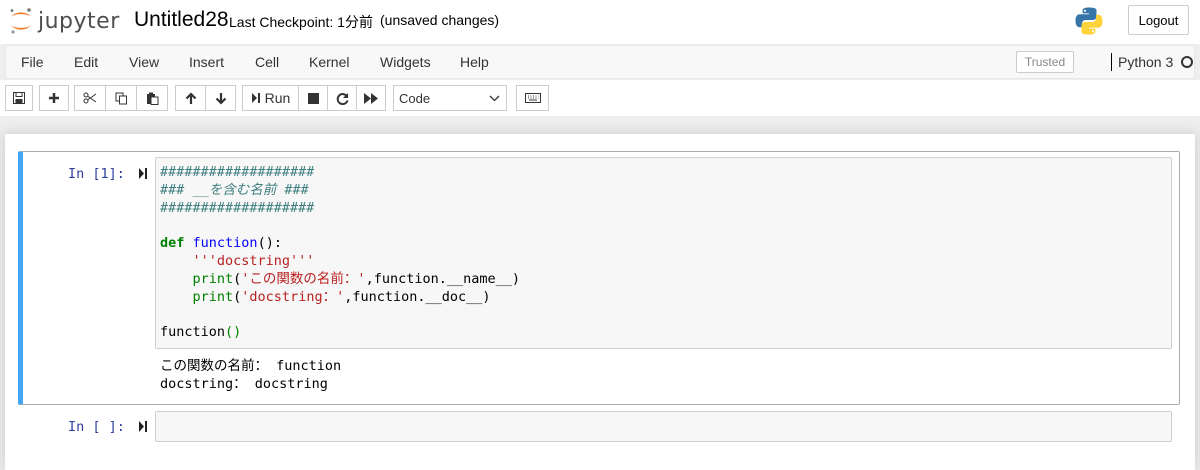  I want to click on restart-run-all-button, so click(371, 98).